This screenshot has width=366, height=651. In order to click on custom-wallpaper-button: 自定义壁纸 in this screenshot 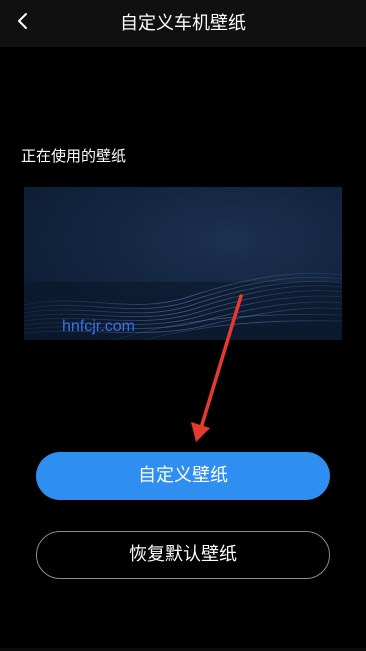, I will do `click(183, 476)`.